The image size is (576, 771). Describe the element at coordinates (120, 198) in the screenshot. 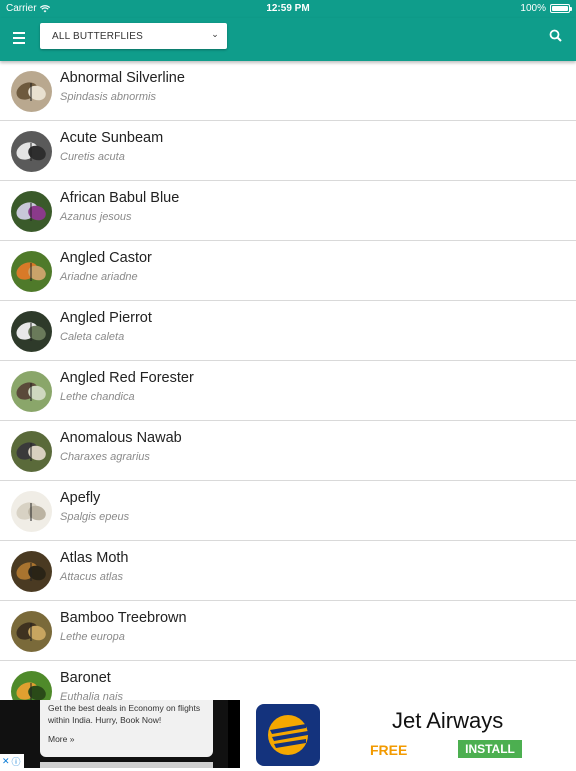

I see `butterfly-common-name: African Babul Blue` at that location.